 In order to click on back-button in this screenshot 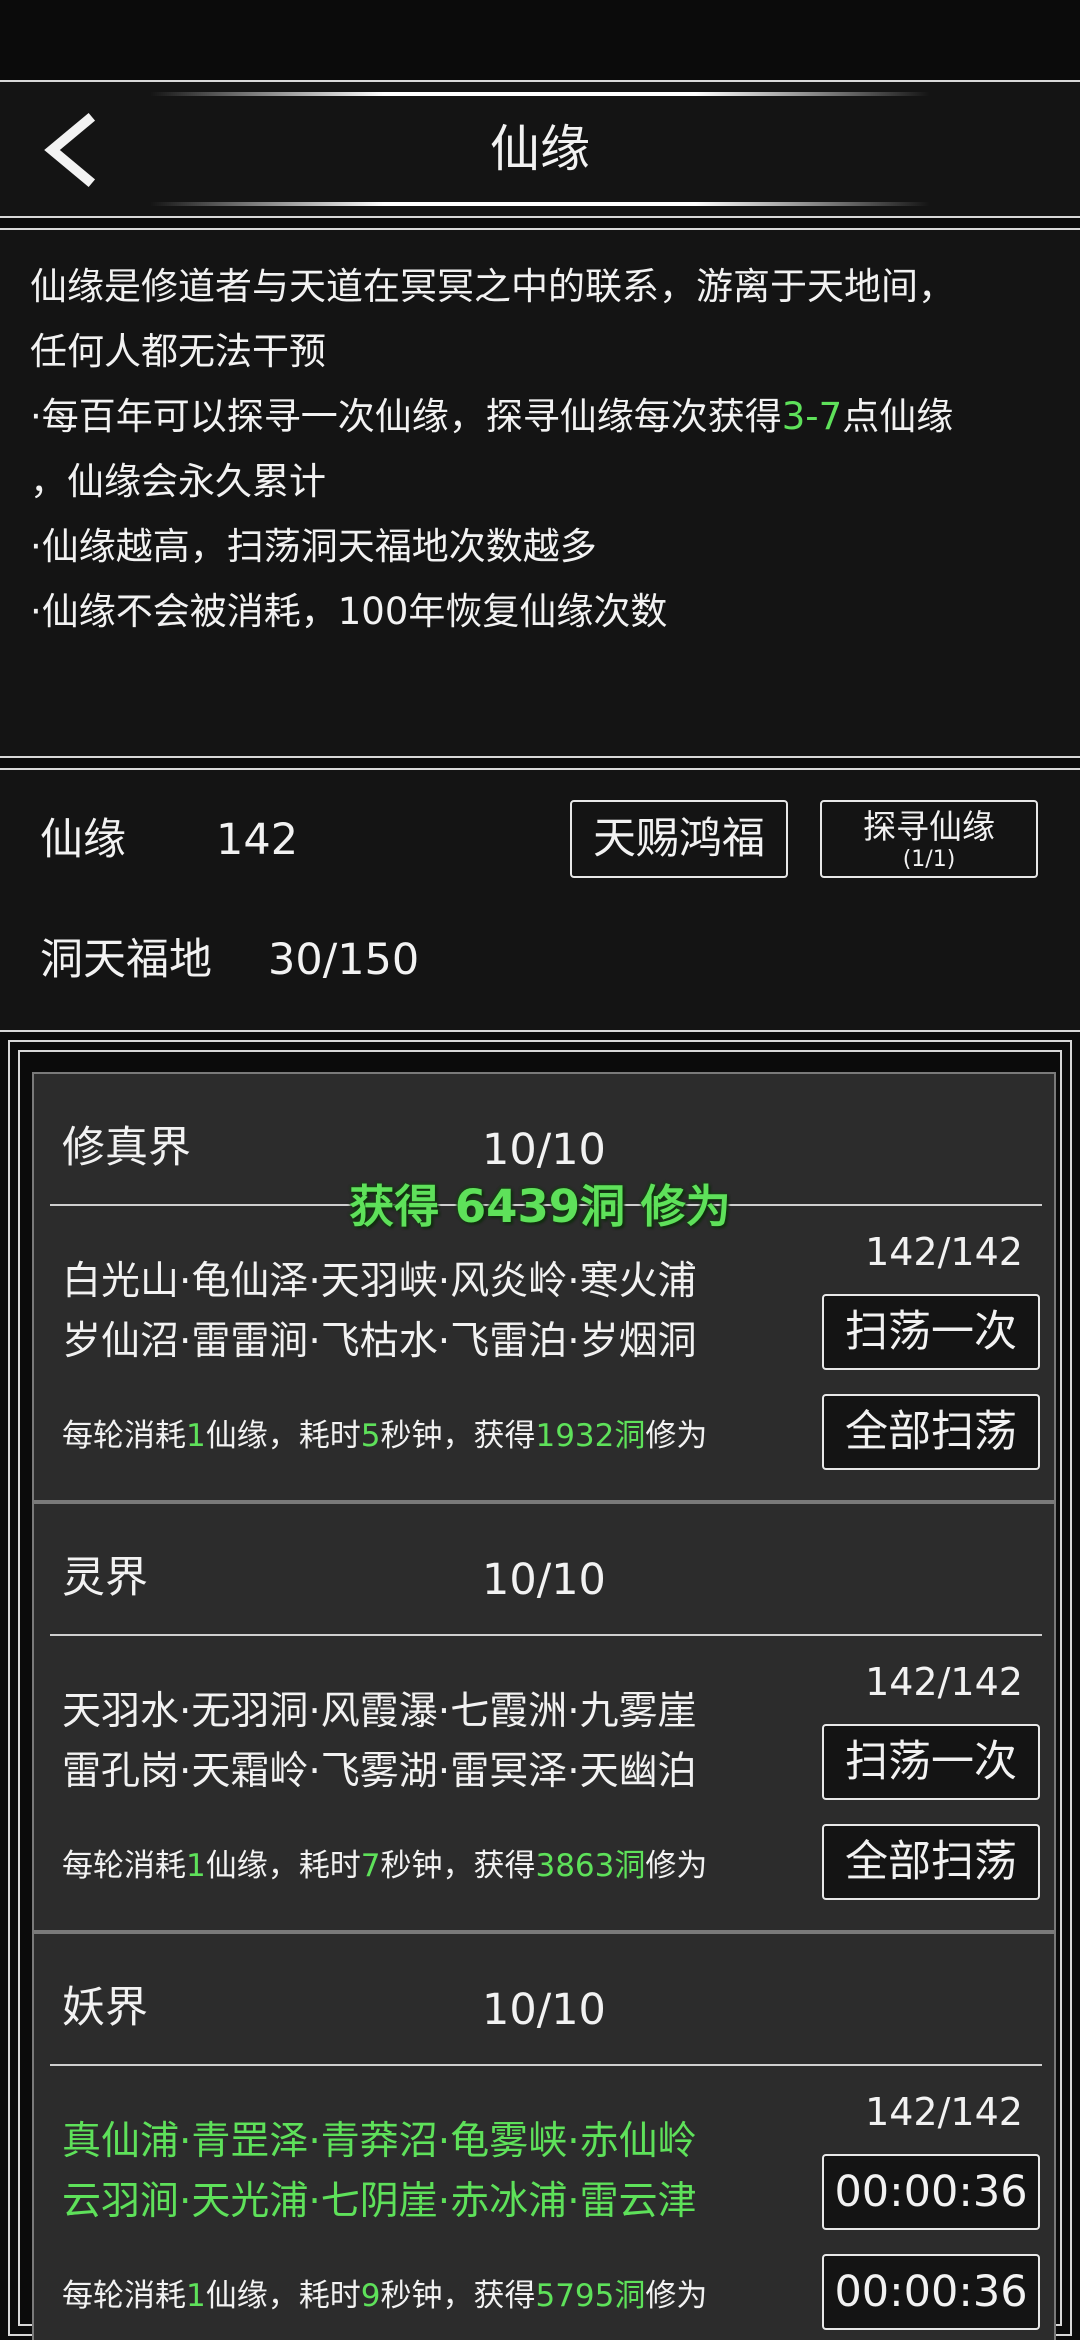, I will do `click(73, 150)`.